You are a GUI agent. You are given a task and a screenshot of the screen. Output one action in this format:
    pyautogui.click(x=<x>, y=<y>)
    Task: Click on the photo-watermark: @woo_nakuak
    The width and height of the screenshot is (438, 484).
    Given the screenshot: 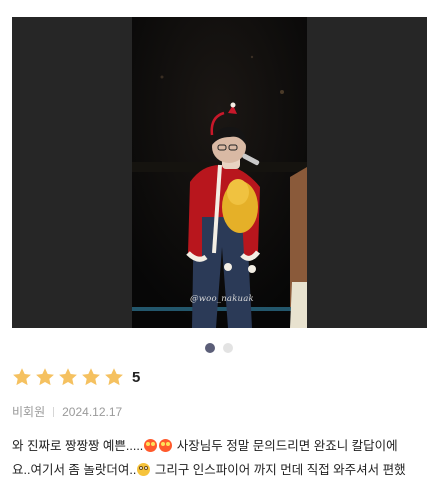 What is the action you would take?
    pyautogui.click(x=222, y=299)
    